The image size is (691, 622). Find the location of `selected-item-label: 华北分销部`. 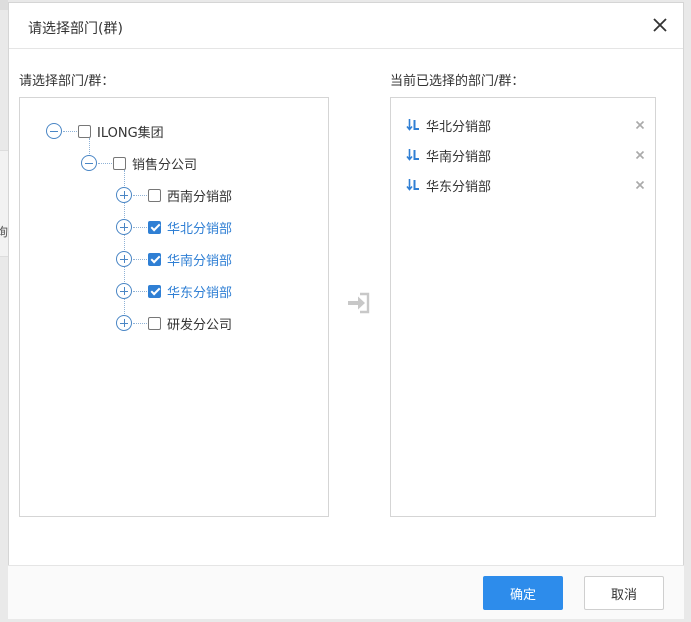

selected-item-label: 华北分销部 is located at coordinates (459, 127).